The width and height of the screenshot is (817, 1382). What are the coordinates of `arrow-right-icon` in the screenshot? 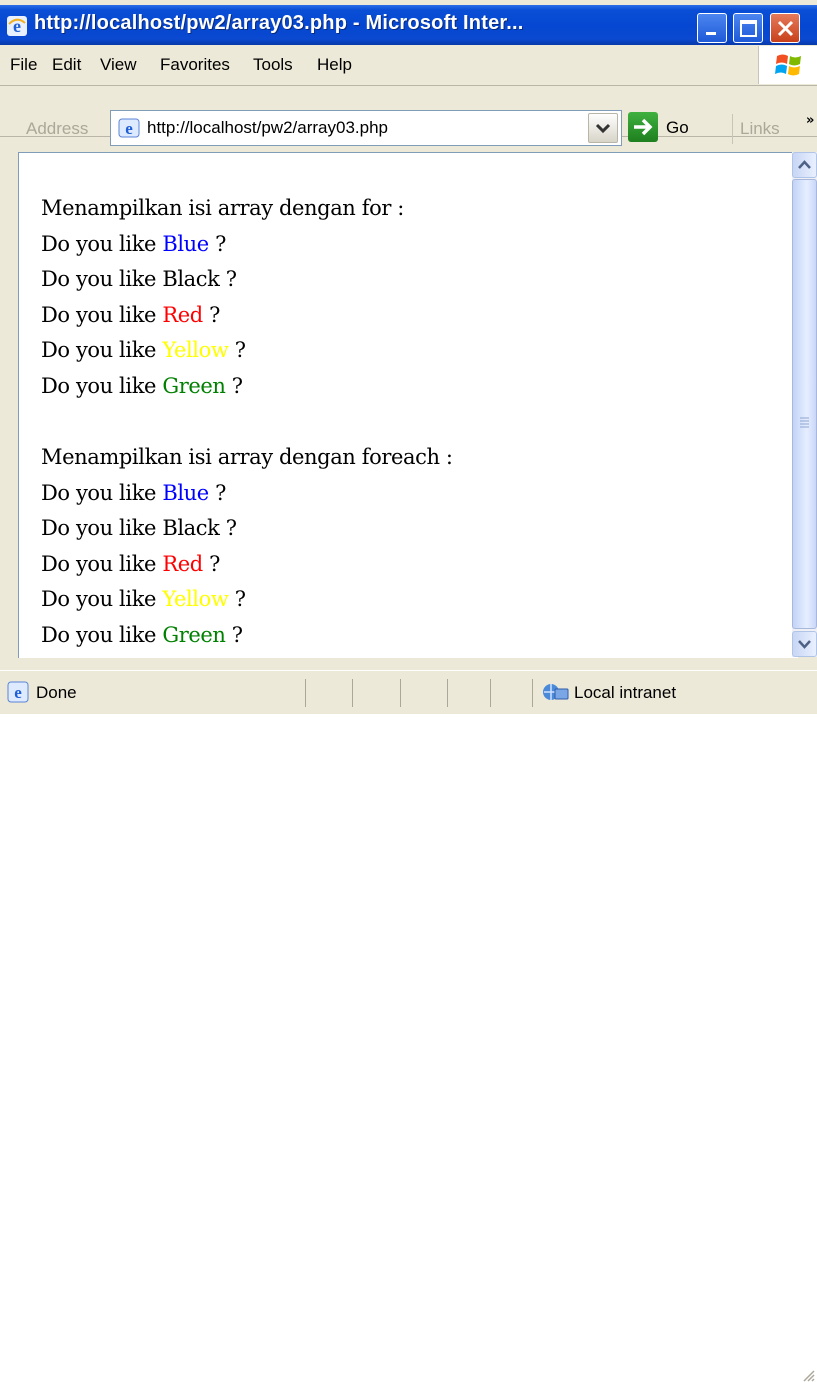 It's located at (643, 127).